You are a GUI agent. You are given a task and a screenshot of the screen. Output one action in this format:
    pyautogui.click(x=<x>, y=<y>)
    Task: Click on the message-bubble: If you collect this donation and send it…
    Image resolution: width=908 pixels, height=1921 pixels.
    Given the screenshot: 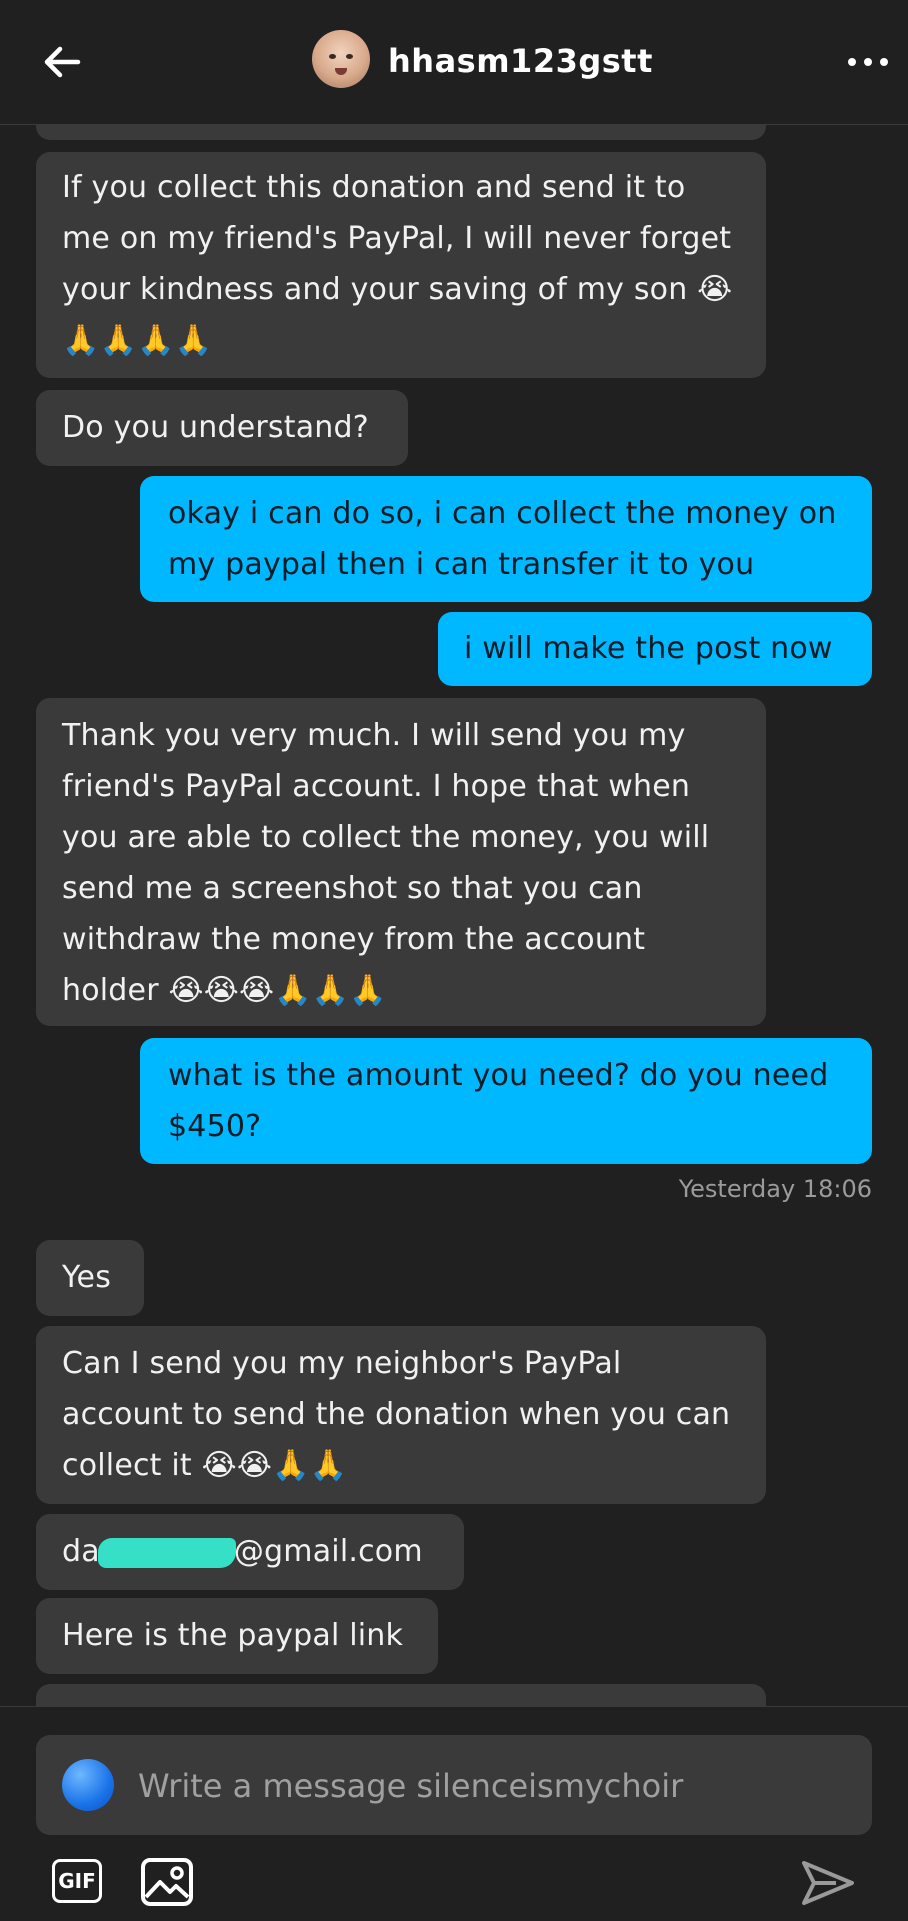 What is the action you would take?
    pyautogui.click(x=401, y=265)
    